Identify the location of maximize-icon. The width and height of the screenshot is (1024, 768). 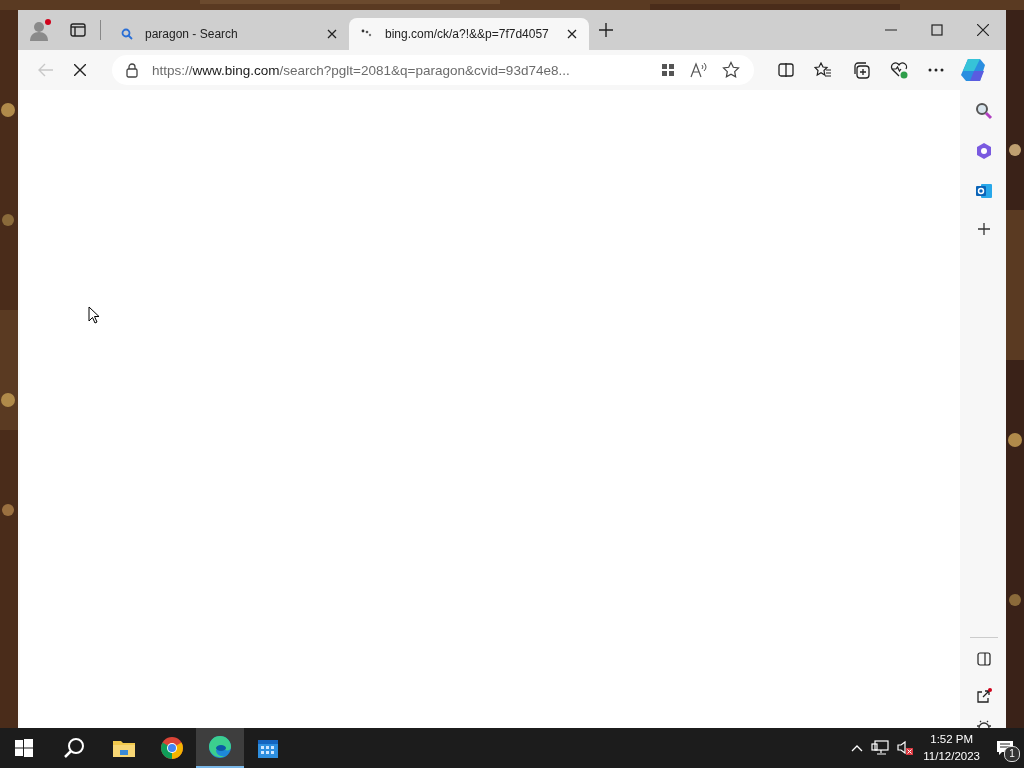
(937, 30).